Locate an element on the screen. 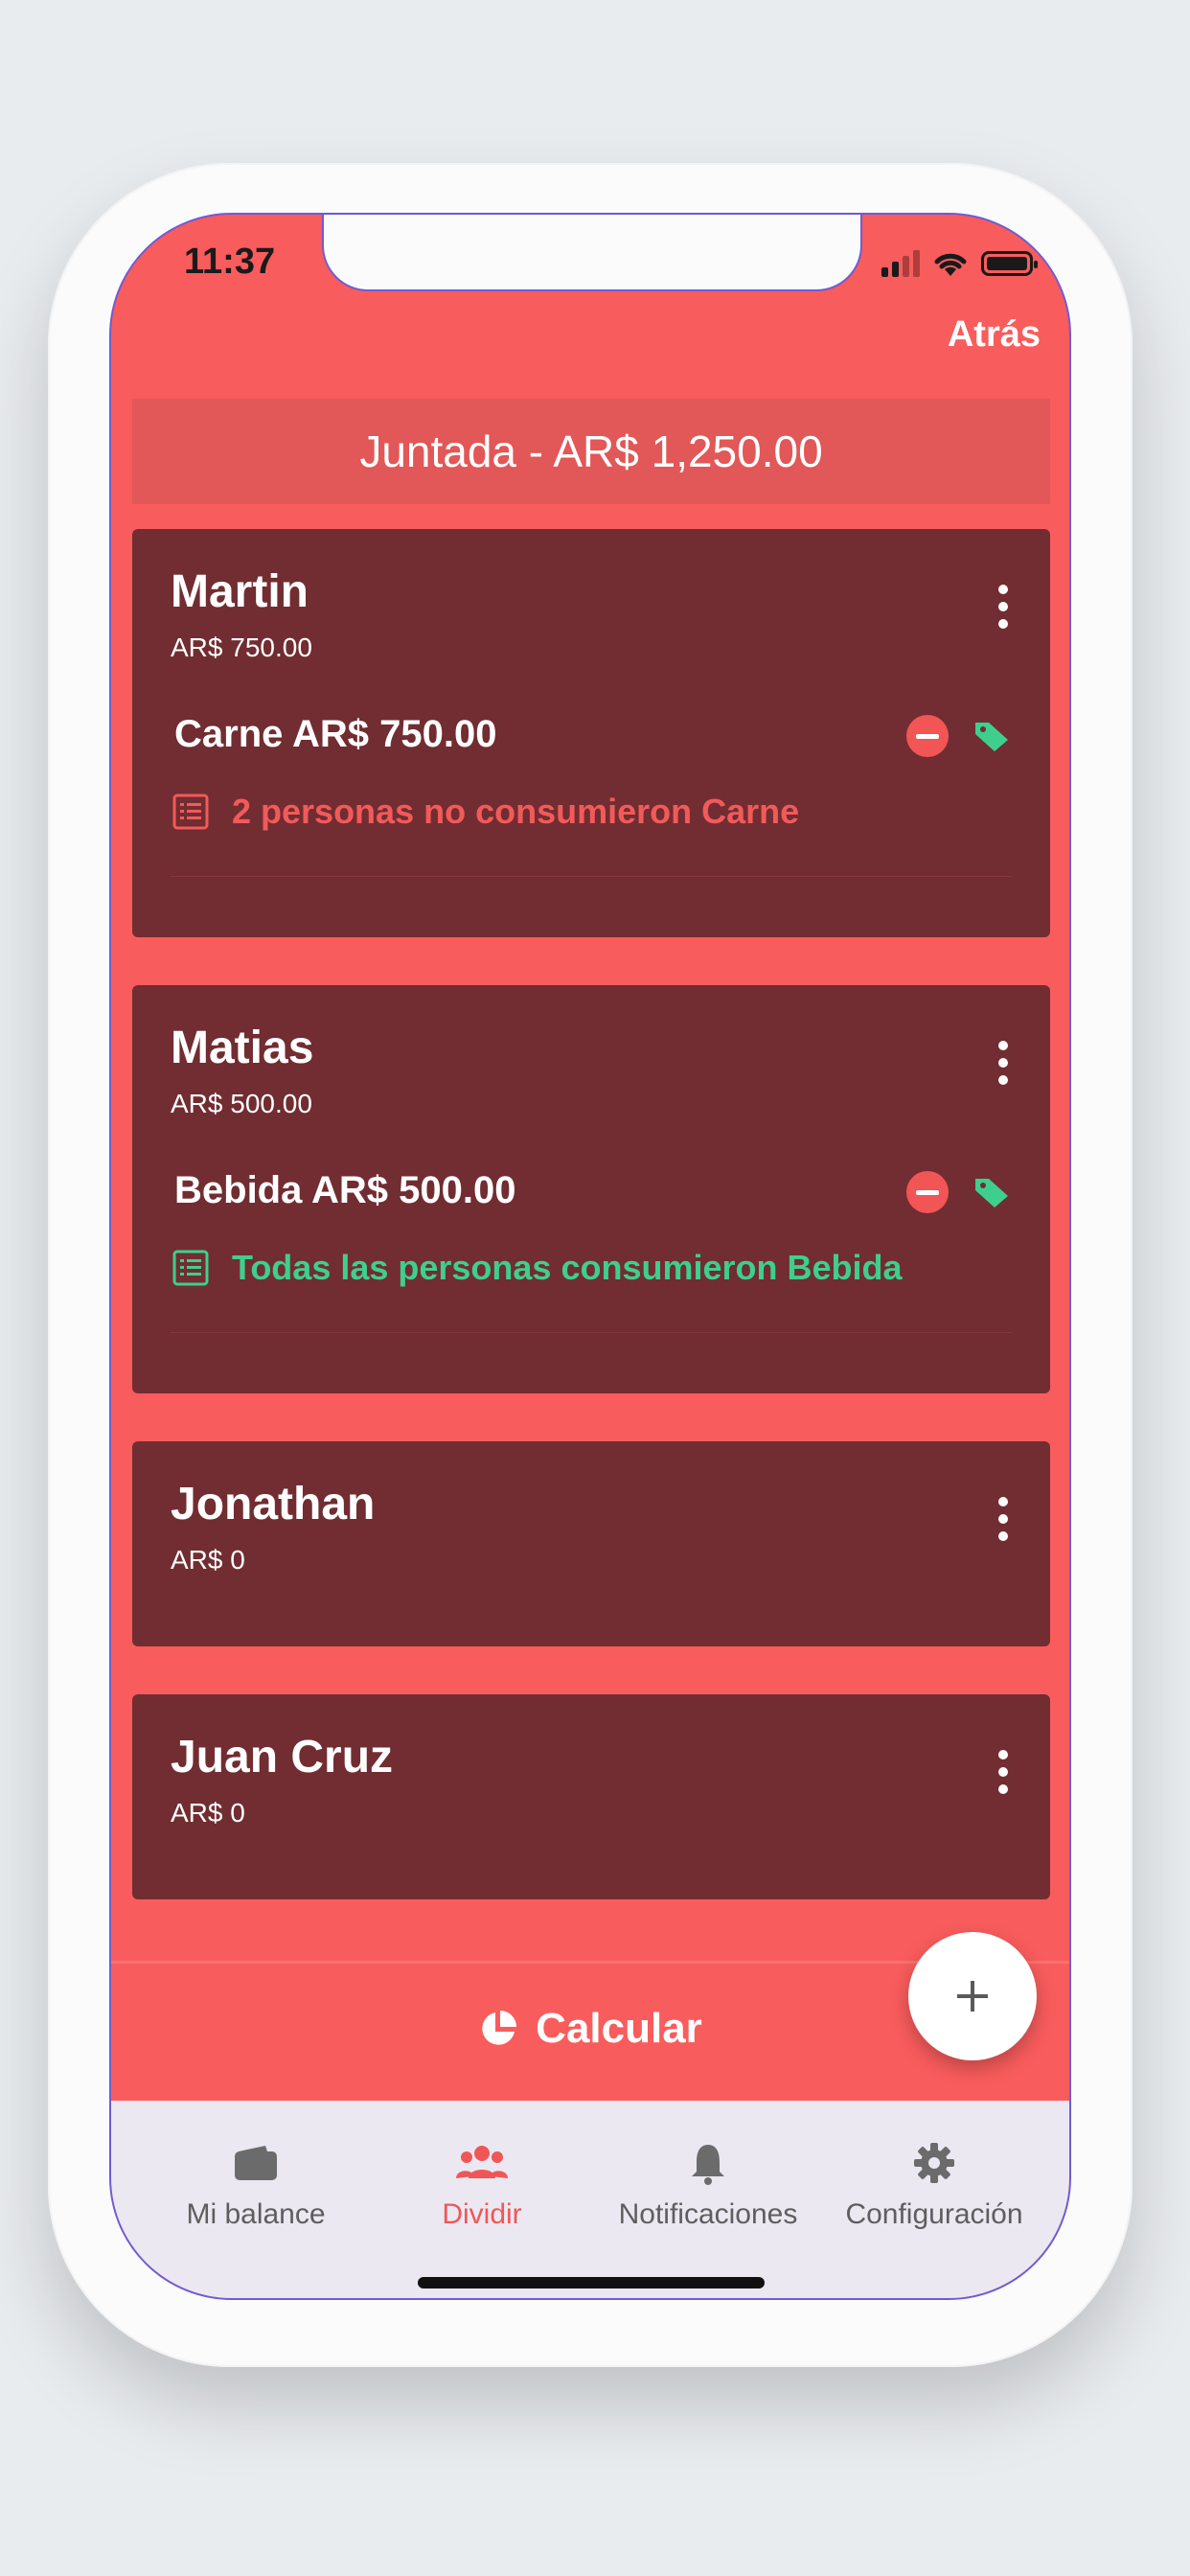 This screenshot has width=1190, height=2576. group-icon is located at coordinates (482, 2162).